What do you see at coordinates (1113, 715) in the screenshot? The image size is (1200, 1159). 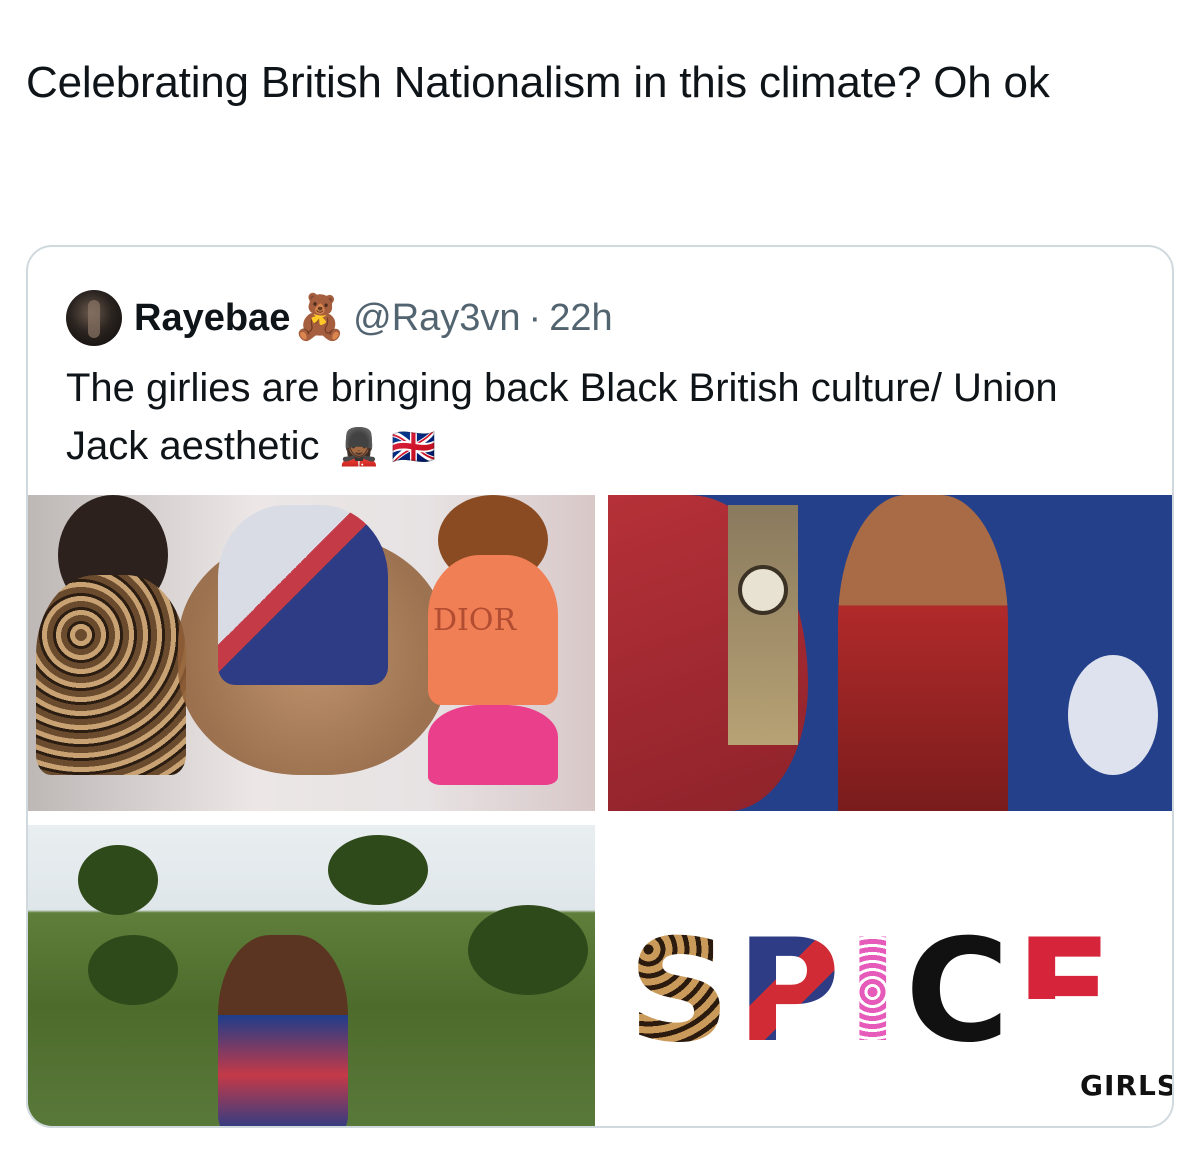 I see `paint-splash` at bounding box center [1113, 715].